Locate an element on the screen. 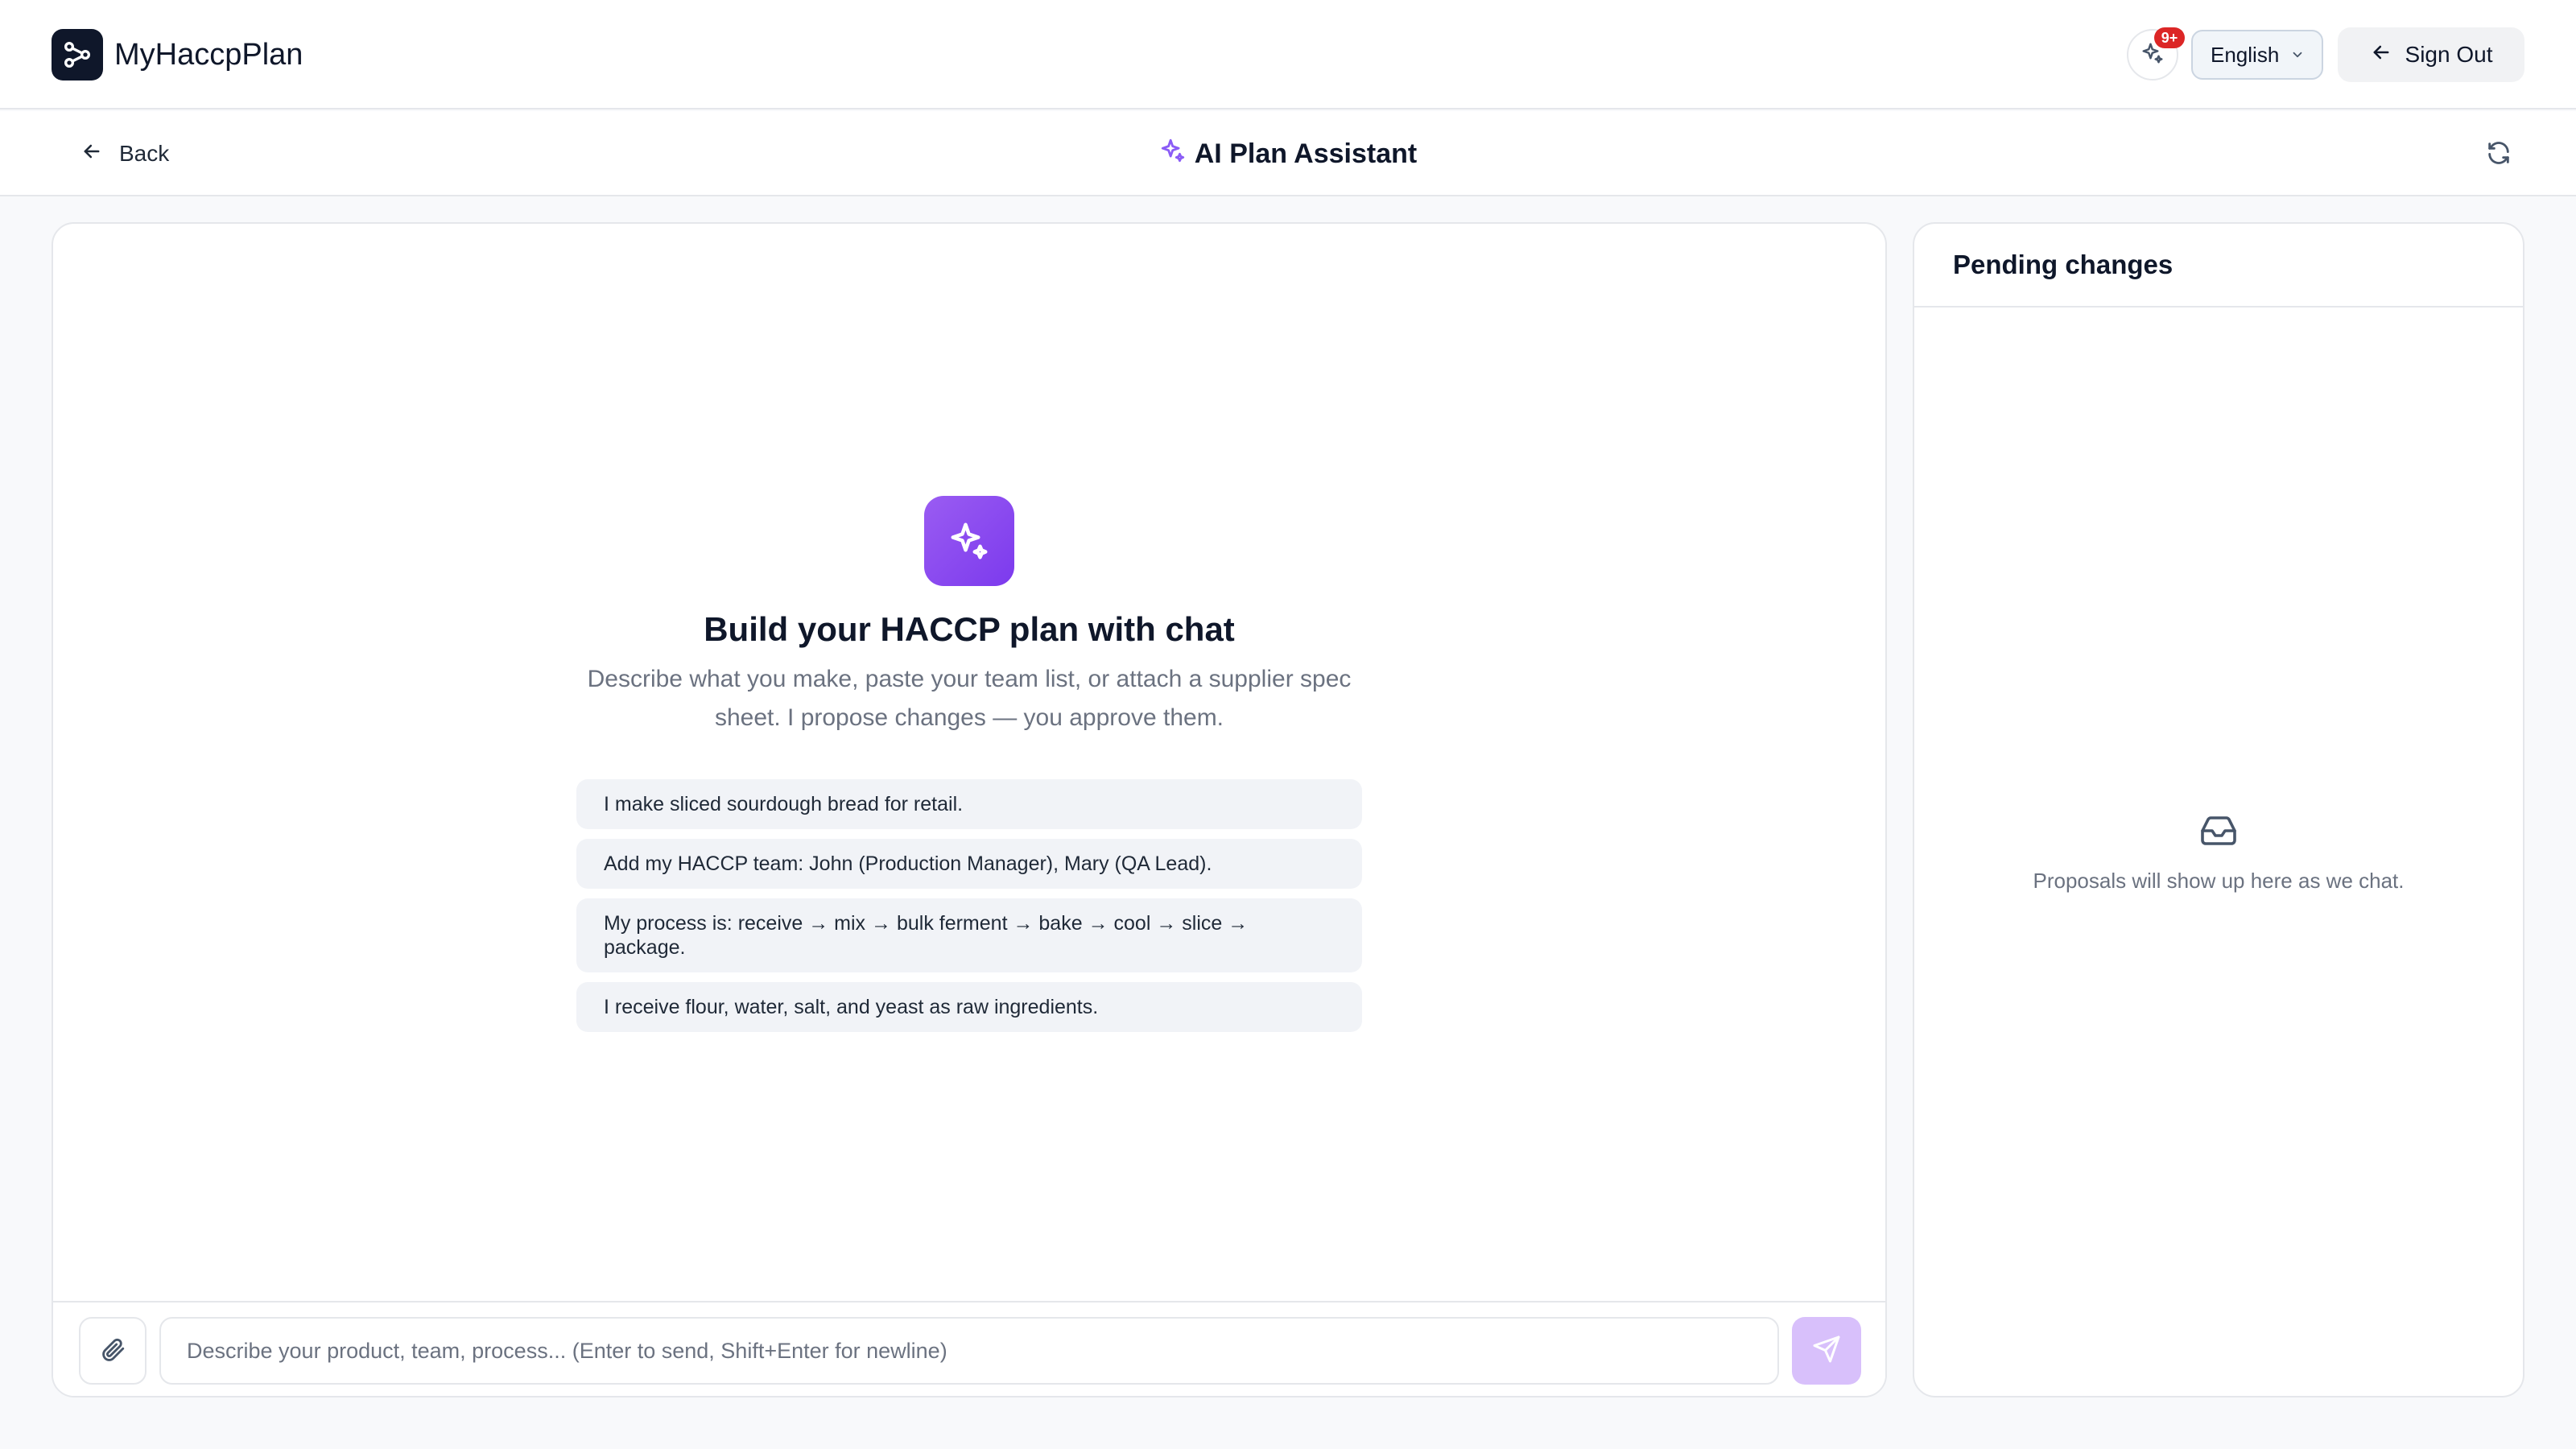  top-header: MyHaccpPlan 9+ English Sign Out is located at coordinates (1288, 54).